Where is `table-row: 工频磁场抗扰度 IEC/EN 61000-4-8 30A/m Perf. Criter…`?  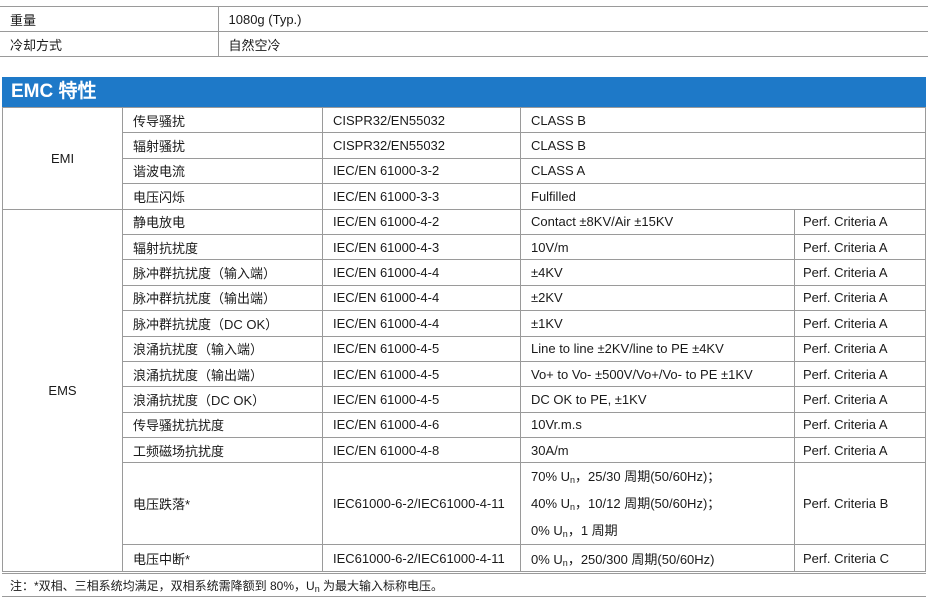 table-row: 工频磁场抗扰度 IEC/EN 61000-4-8 30A/m Perf. Criter… is located at coordinates (464, 450).